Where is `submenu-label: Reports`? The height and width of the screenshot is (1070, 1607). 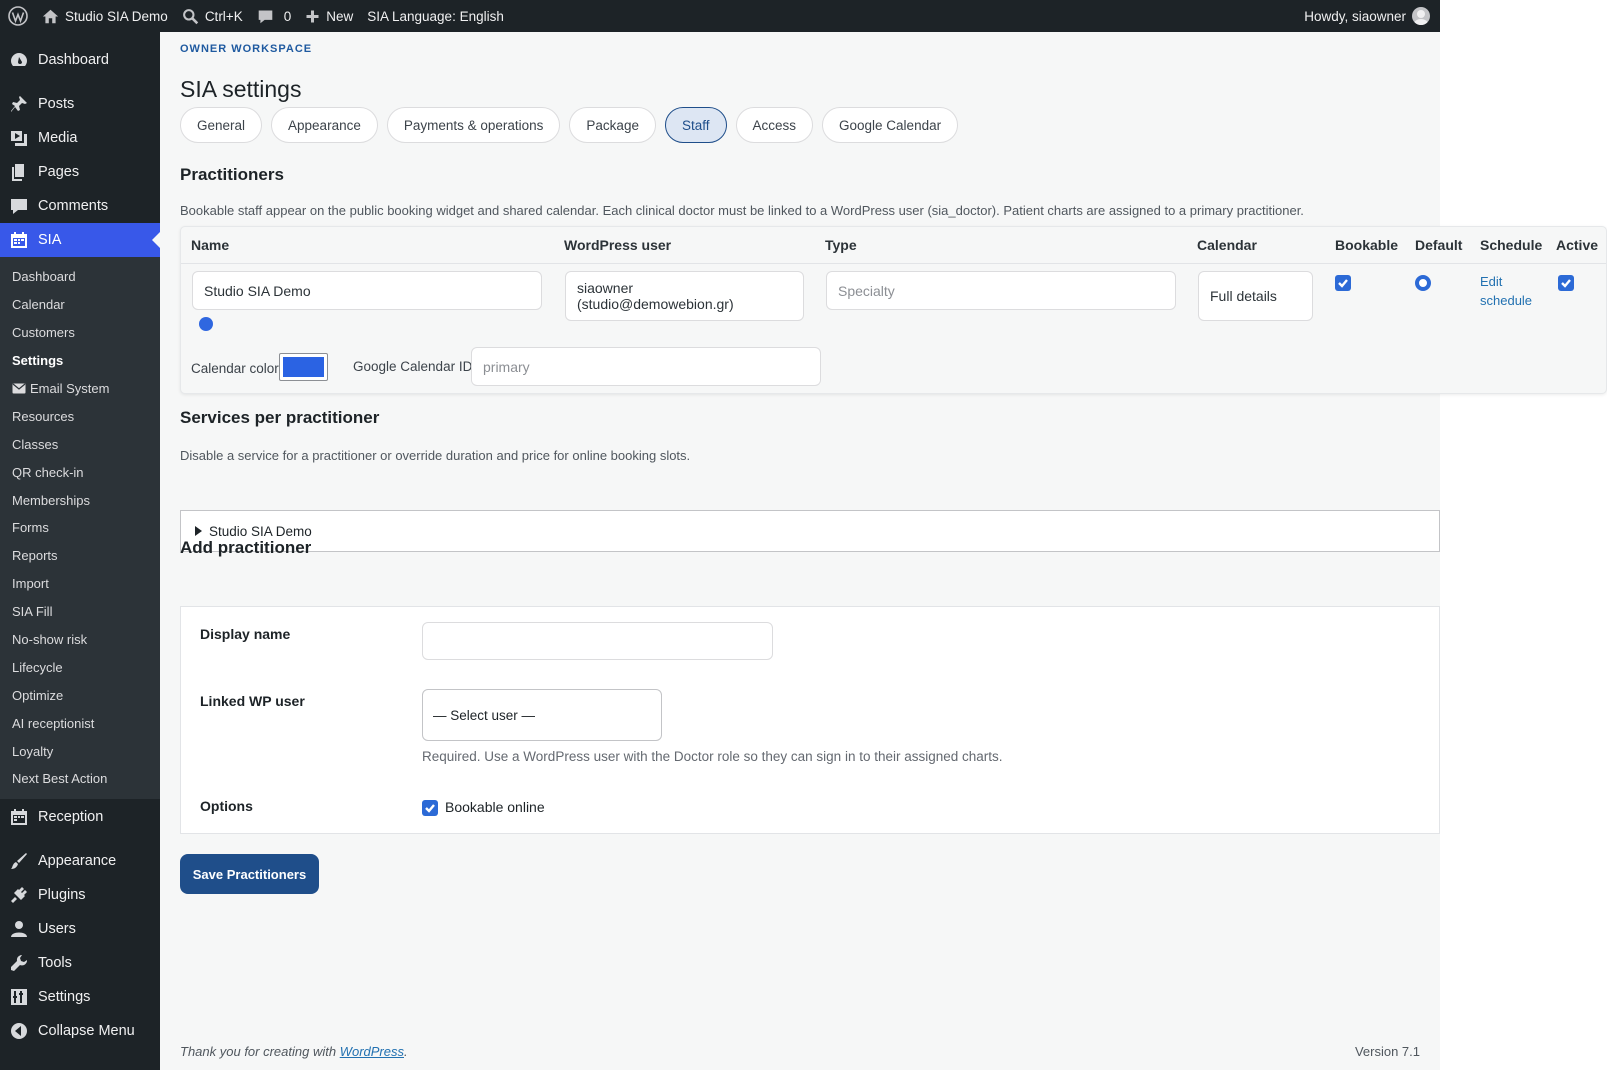 submenu-label: Reports is located at coordinates (35, 556).